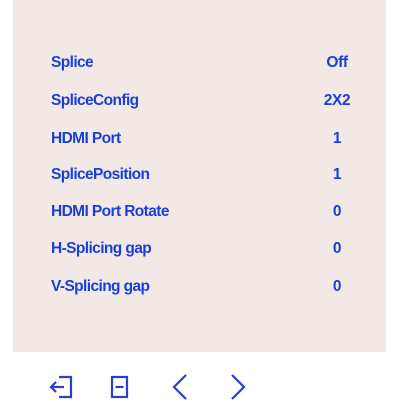 The width and height of the screenshot is (400, 412). I want to click on menu-icon, so click(119, 387).